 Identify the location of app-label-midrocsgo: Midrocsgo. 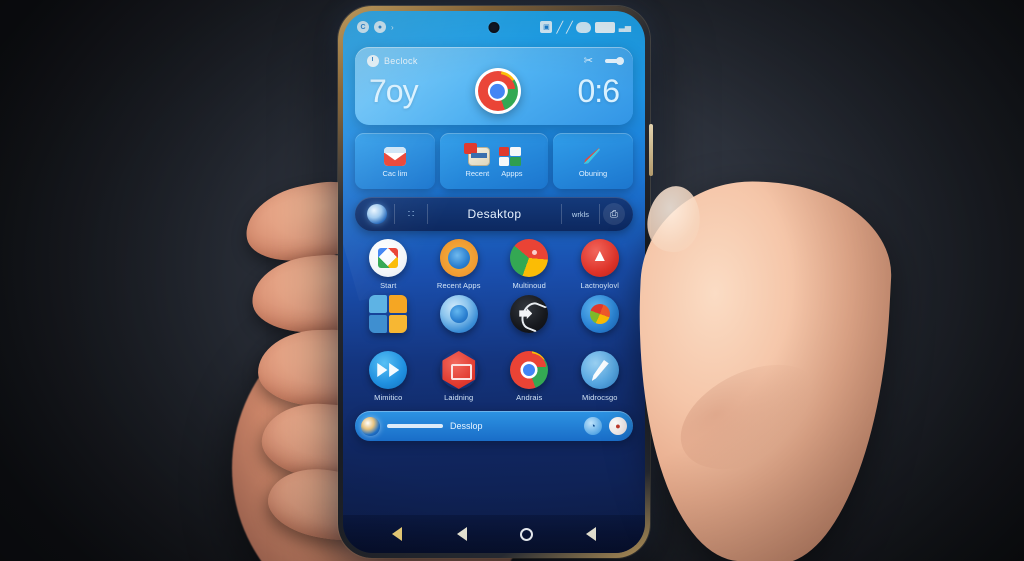
(600, 397).